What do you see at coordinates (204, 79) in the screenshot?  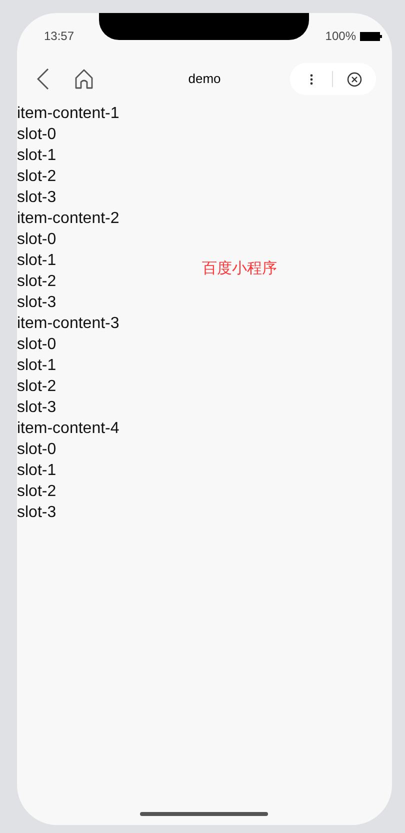 I see `page-title: demo` at bounding box center [204, 79].